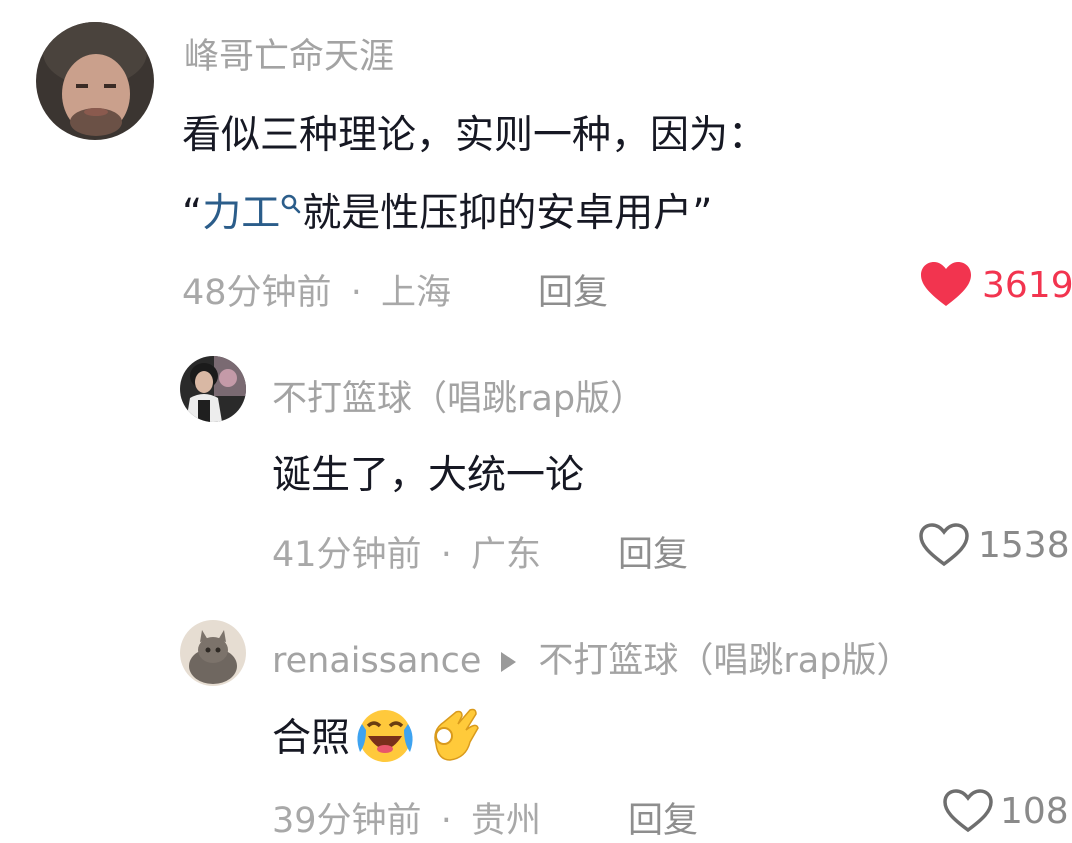 This screenshot has height=843, width=1072. I want to click on like-button: 3619, so click(996, 285).